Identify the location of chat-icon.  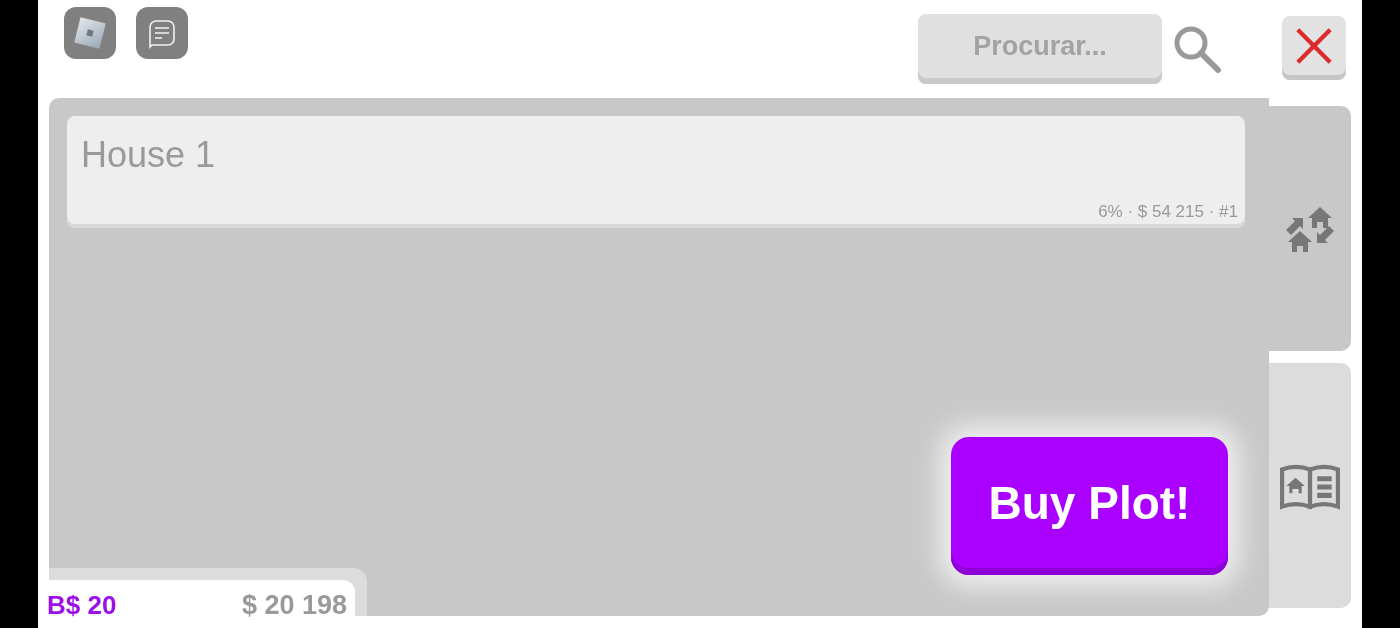
(162, 33).